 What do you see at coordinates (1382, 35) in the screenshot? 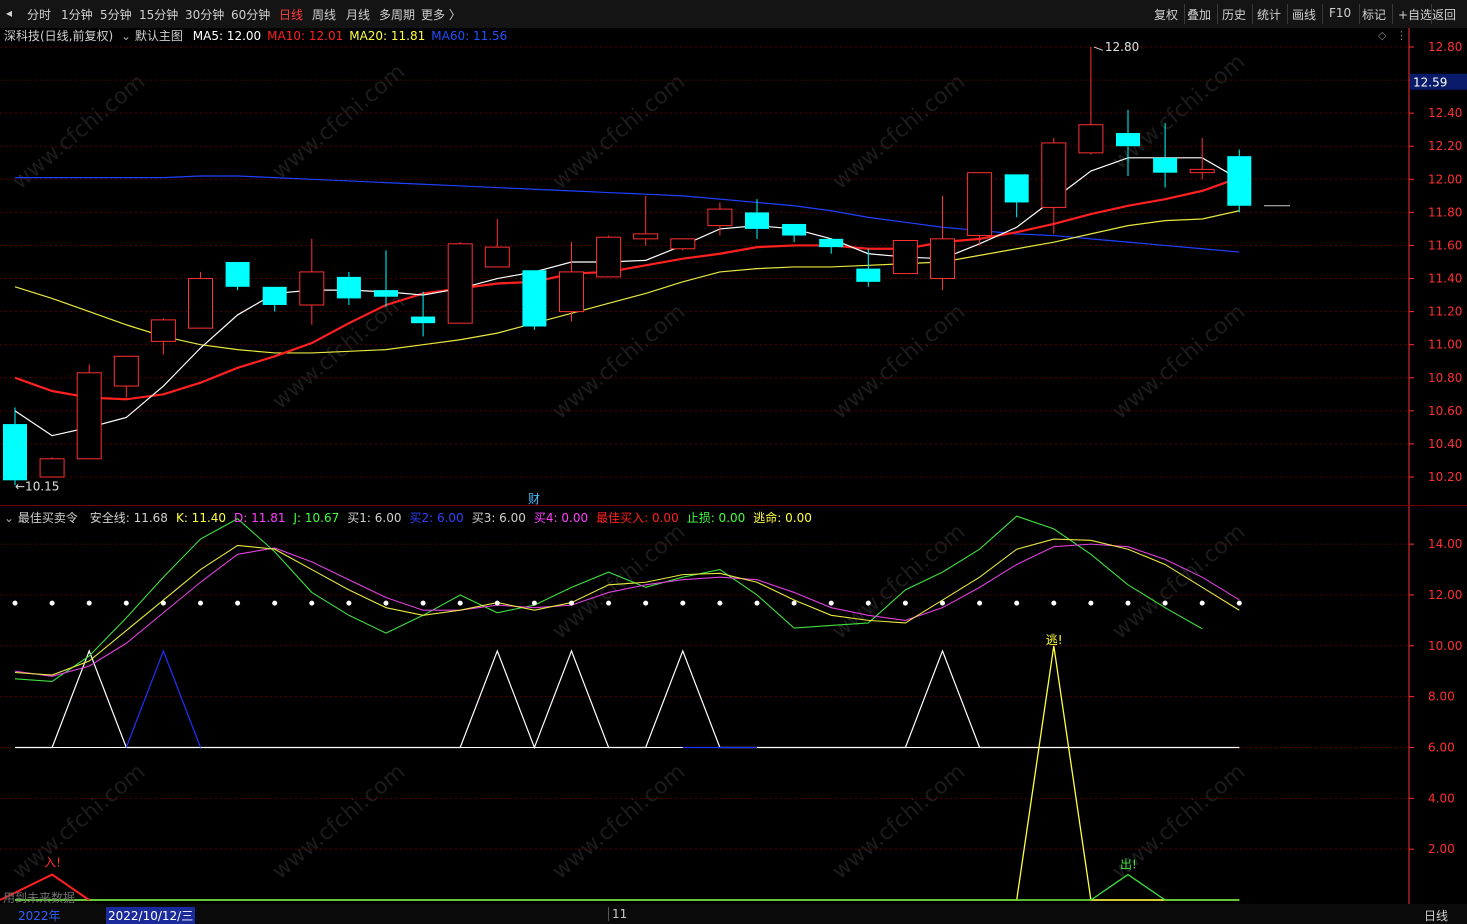
I see `diamond-icon: ◇` at bounding box center [1382, 35].